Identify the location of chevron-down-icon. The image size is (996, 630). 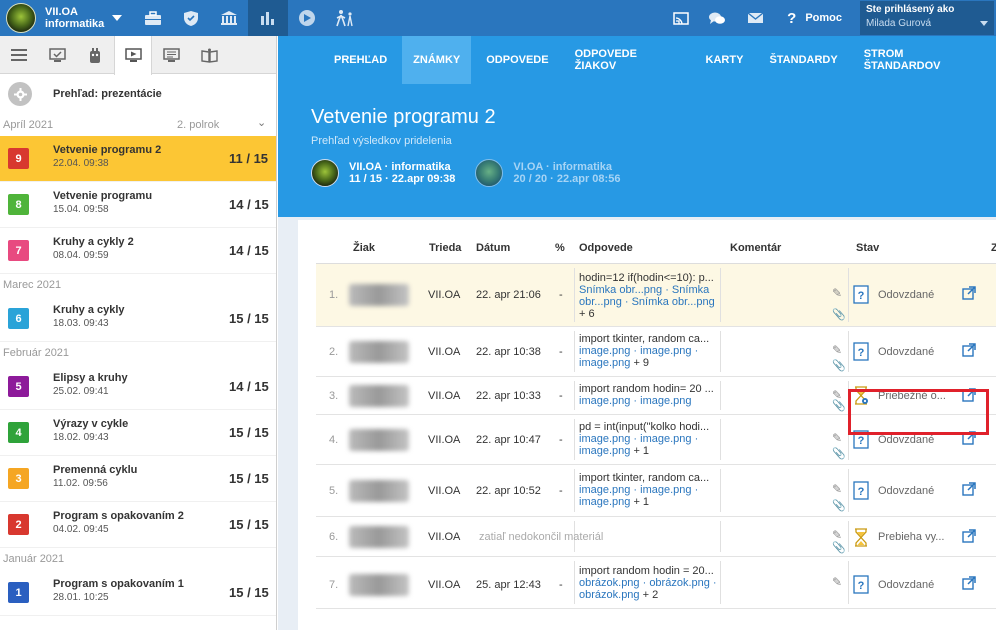
(984, 23).